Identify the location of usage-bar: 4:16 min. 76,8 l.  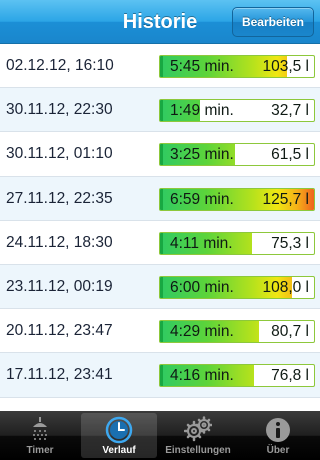
(237, 376).